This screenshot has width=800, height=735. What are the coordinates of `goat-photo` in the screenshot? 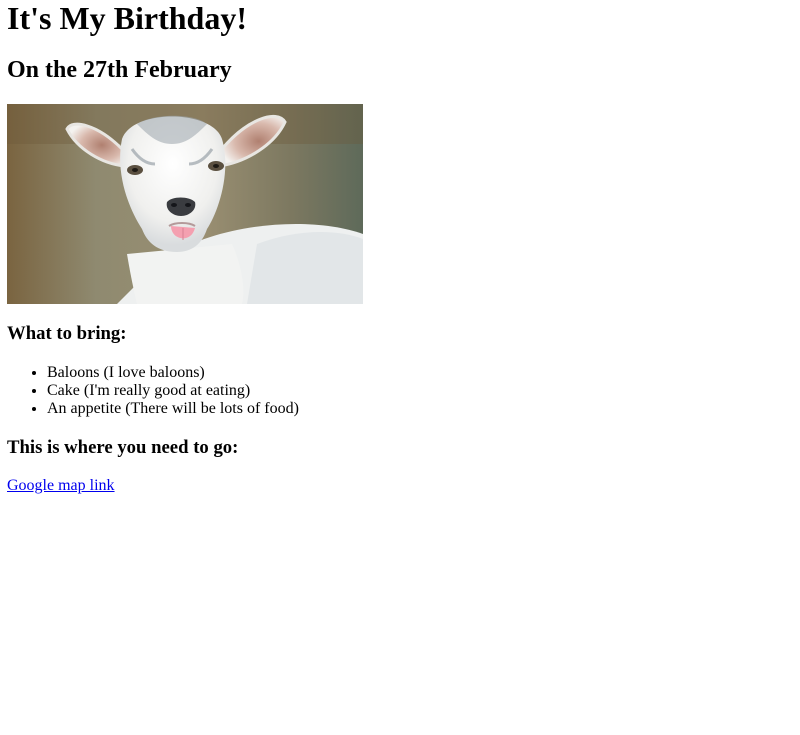 It's located at (185, 204).